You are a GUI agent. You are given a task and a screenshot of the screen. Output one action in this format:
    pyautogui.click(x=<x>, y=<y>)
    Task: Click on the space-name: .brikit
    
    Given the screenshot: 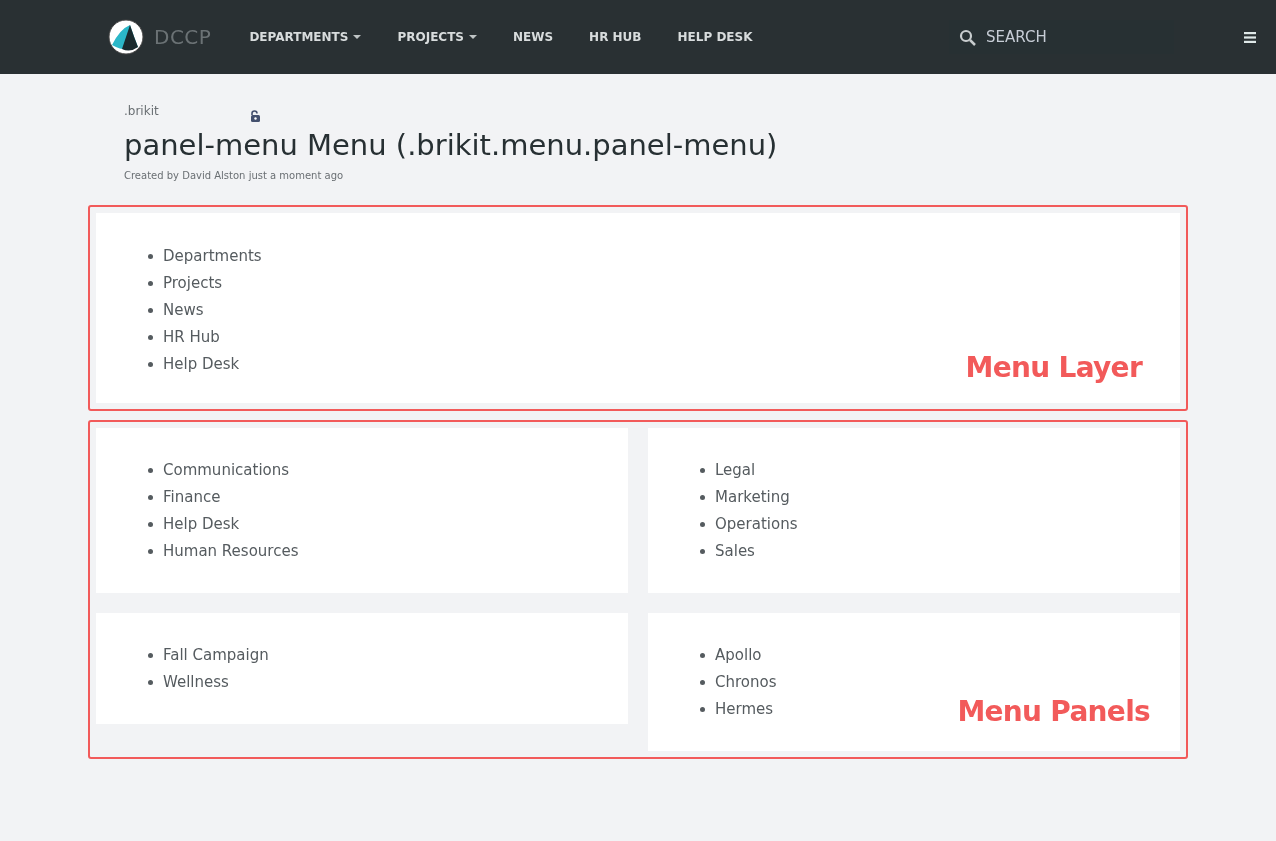 What is the action you would take?
    pyautogui.click(x=141, y=111)
    